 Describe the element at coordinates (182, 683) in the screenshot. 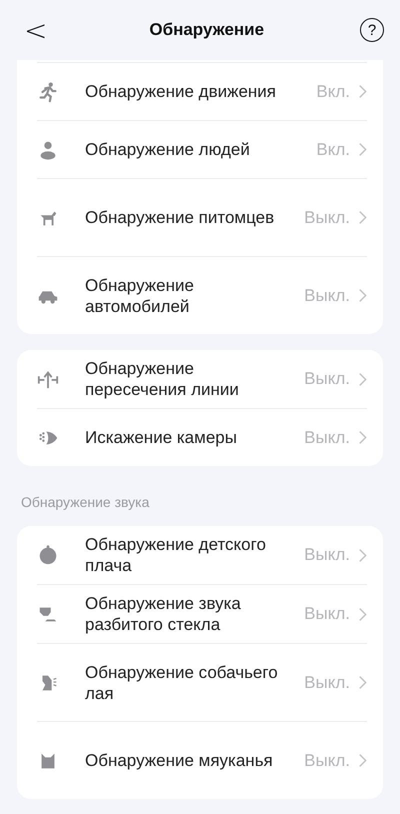

I see `setting-label: Обнаружение собачьего лая` at that location.